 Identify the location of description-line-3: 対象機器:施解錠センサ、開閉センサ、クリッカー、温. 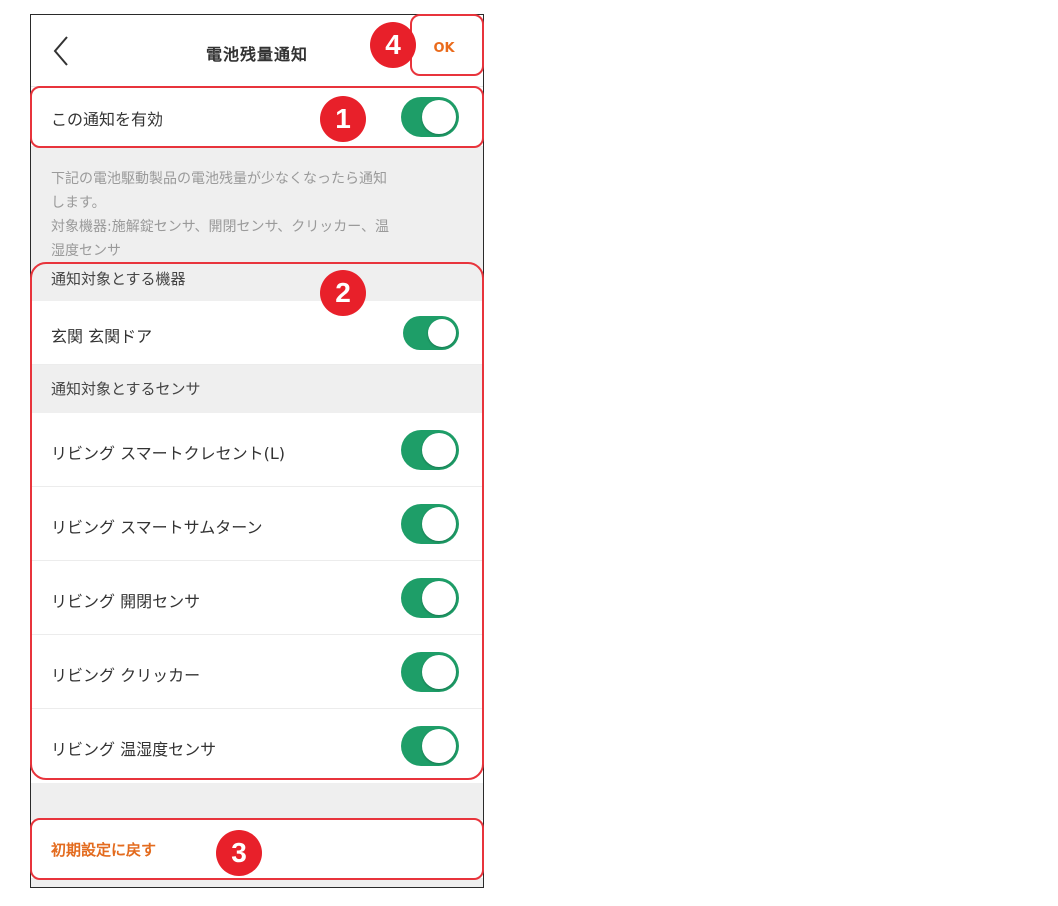
(220, 227).